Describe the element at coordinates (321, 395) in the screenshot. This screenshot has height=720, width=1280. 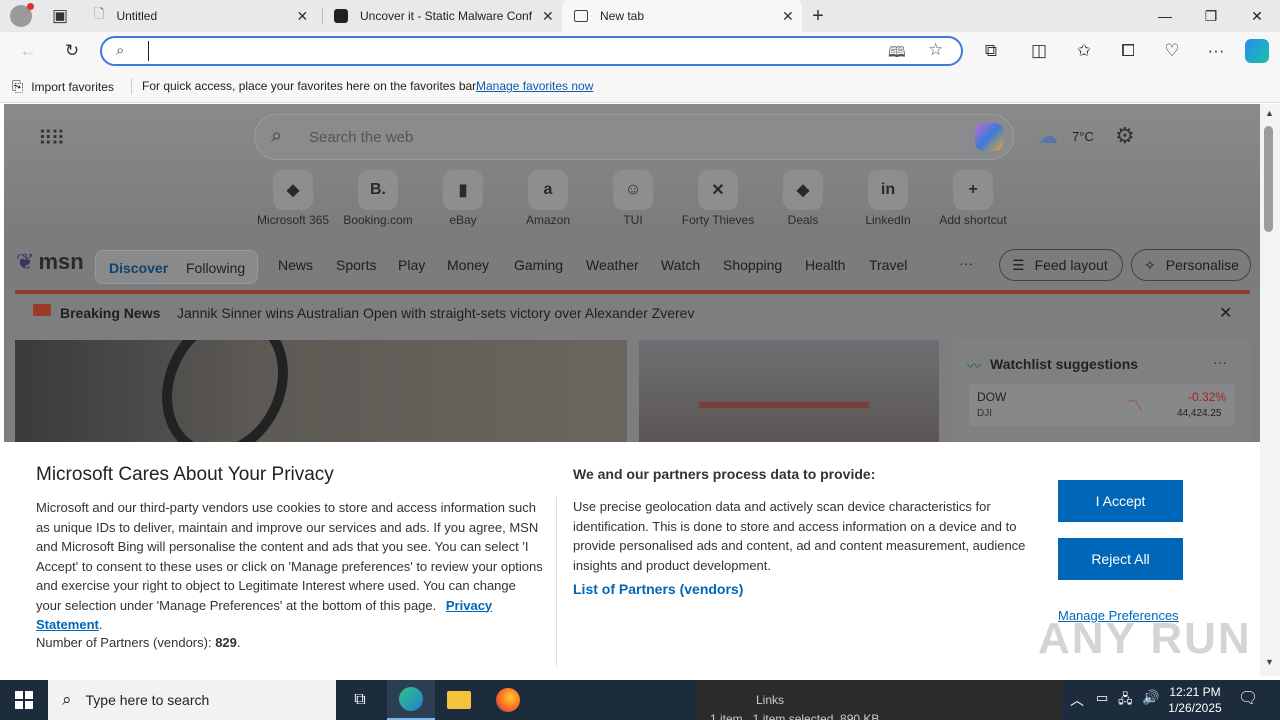
I see `hero-news-card` at that location.